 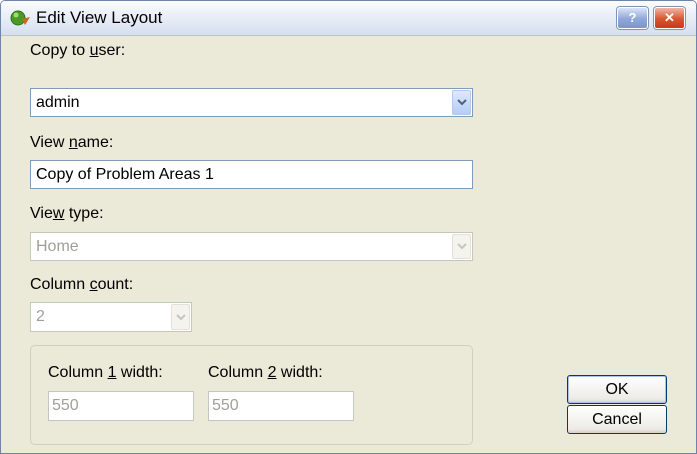 I want to click on copy-to-user-select: admin, so click(x=251, y=102).